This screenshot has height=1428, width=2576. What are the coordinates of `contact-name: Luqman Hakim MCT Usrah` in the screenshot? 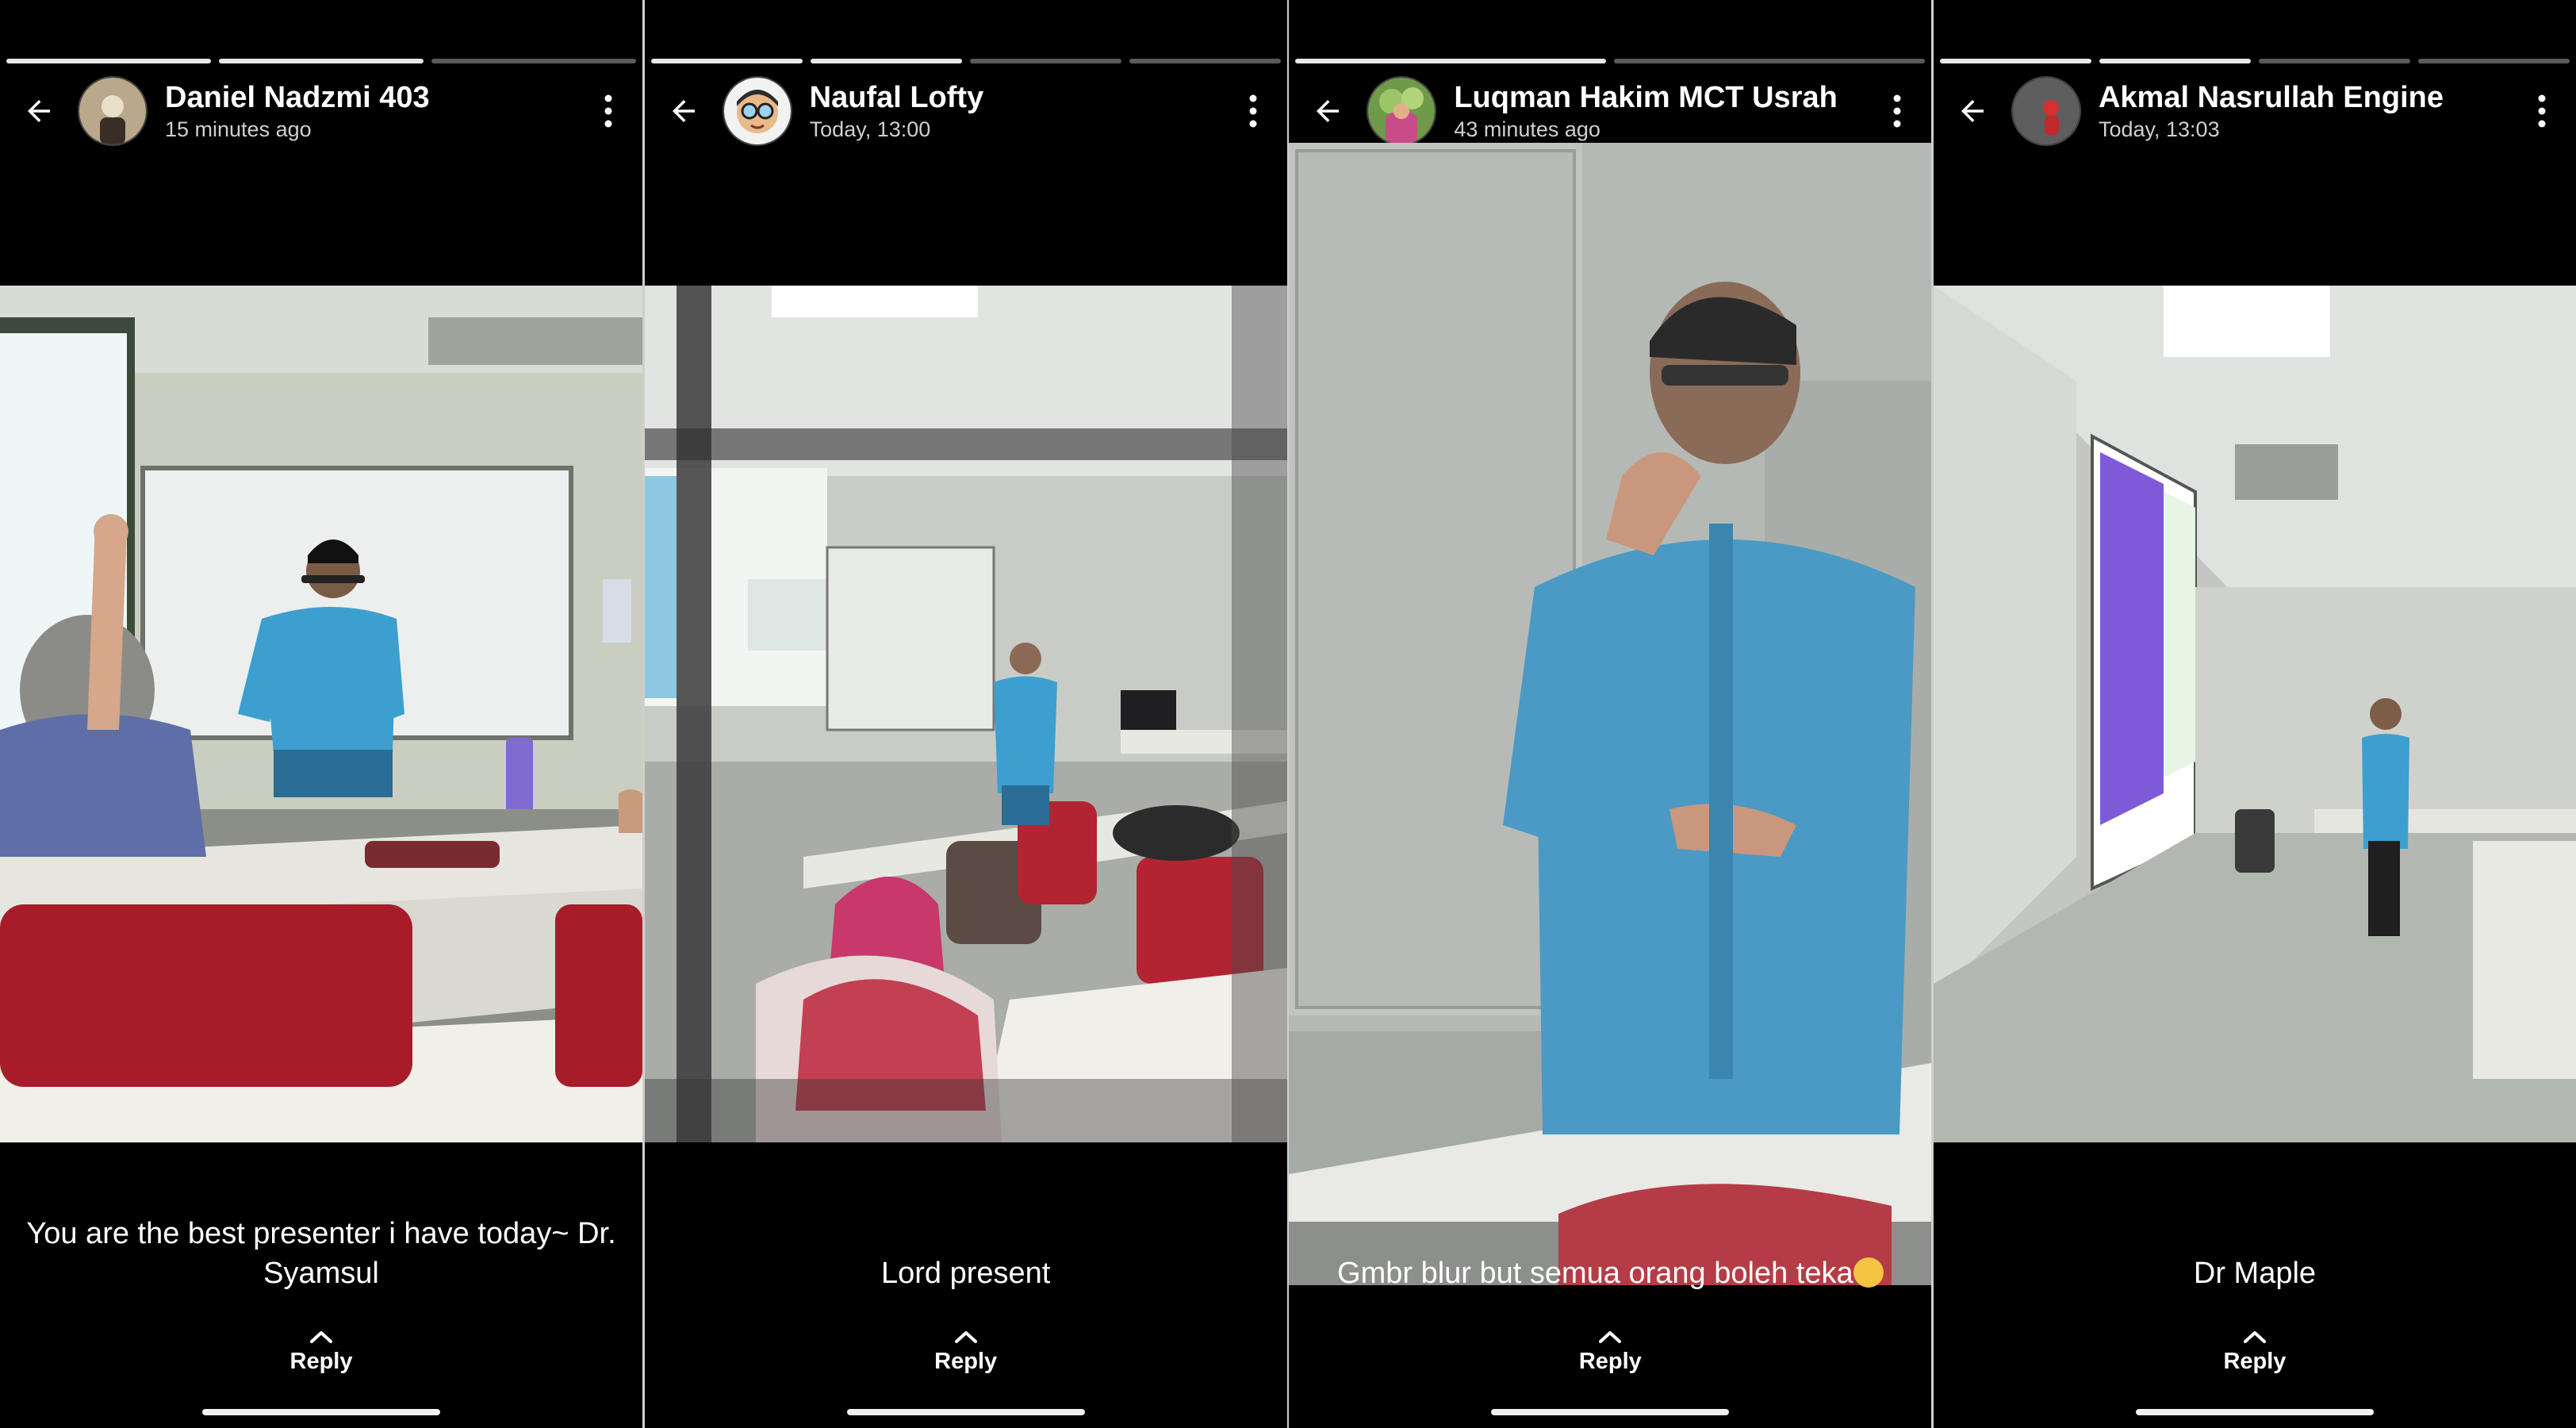 It's located at (1646, 97).